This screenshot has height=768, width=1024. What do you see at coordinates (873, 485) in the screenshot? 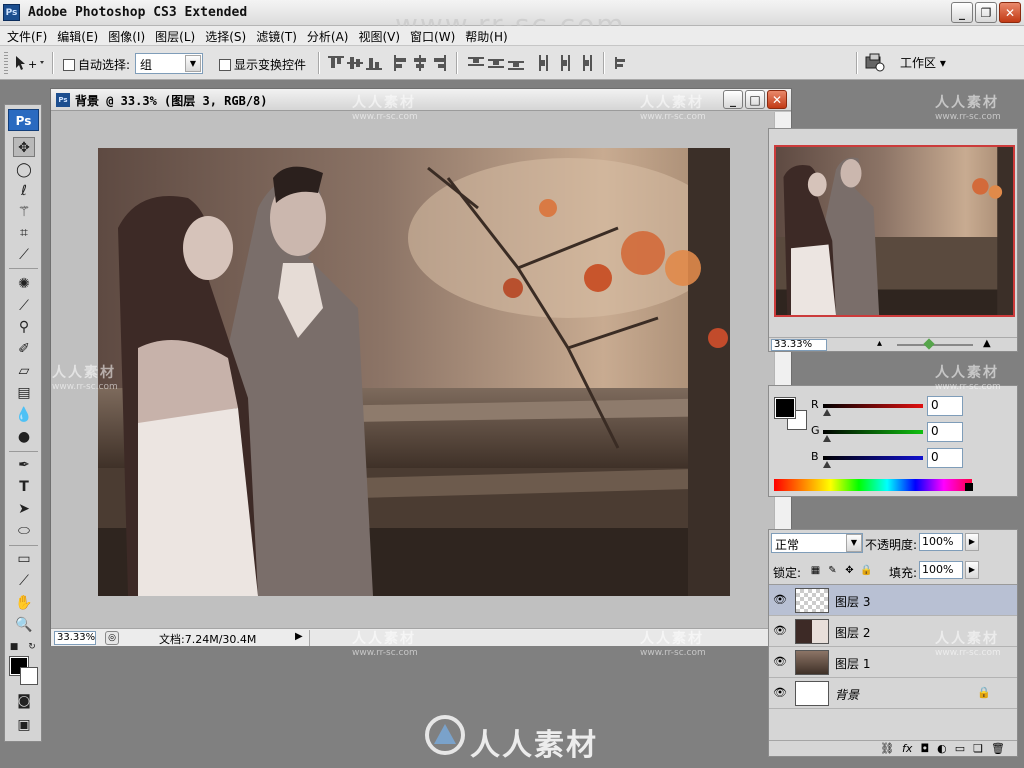
I see `color-spectrum-bar` at bounding box center [873, 485].